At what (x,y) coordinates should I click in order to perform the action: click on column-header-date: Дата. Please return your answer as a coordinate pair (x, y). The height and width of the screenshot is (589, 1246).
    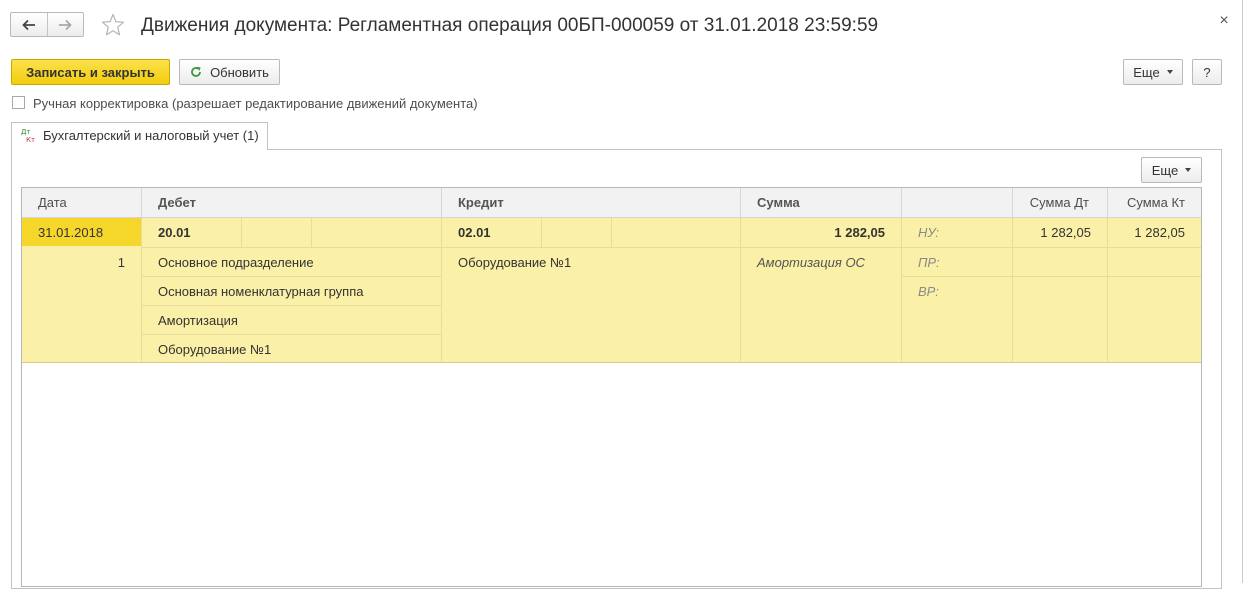
    Looking at the image, I should click on (82, 203).